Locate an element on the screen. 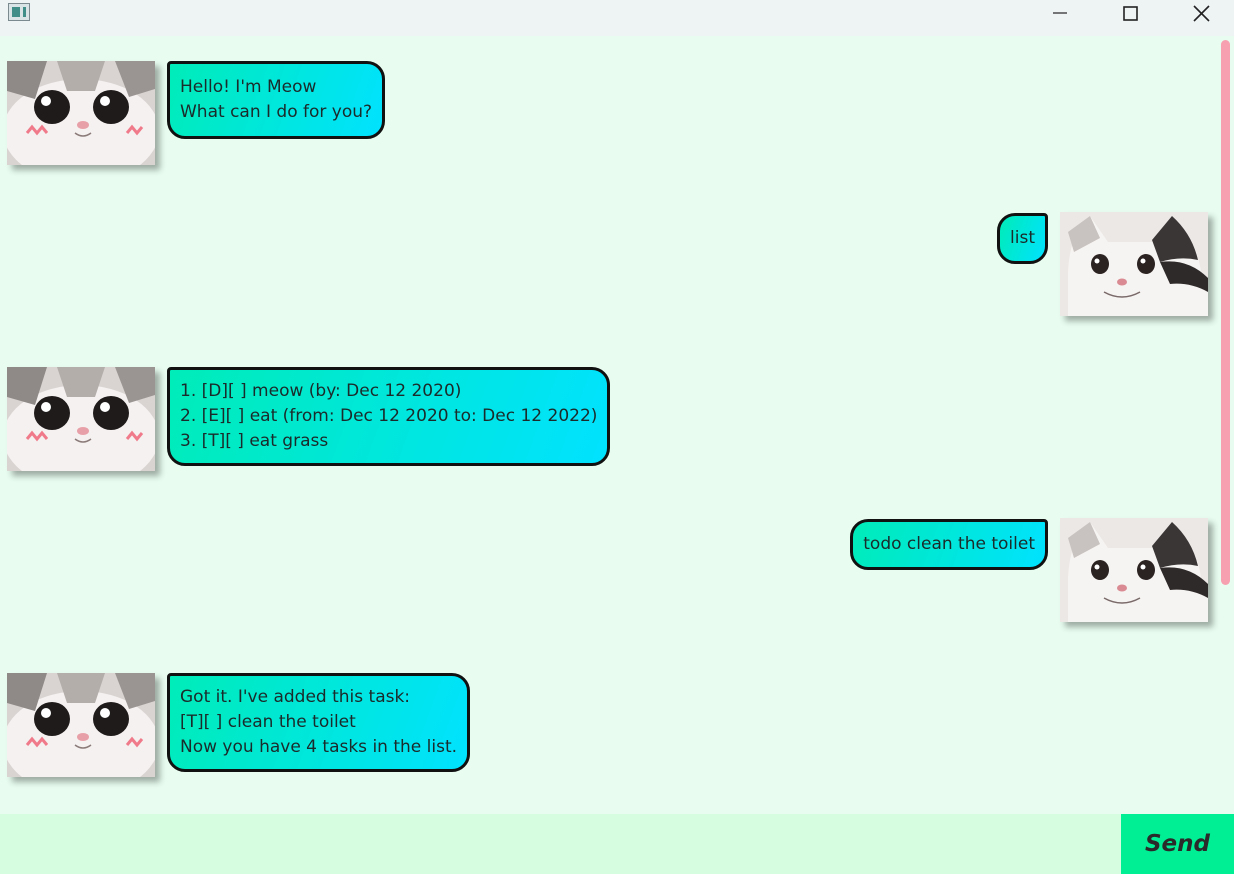  bot-message-bubble: Hello! I'm Meow What can I do for you? is located at coordinates (276, 100).